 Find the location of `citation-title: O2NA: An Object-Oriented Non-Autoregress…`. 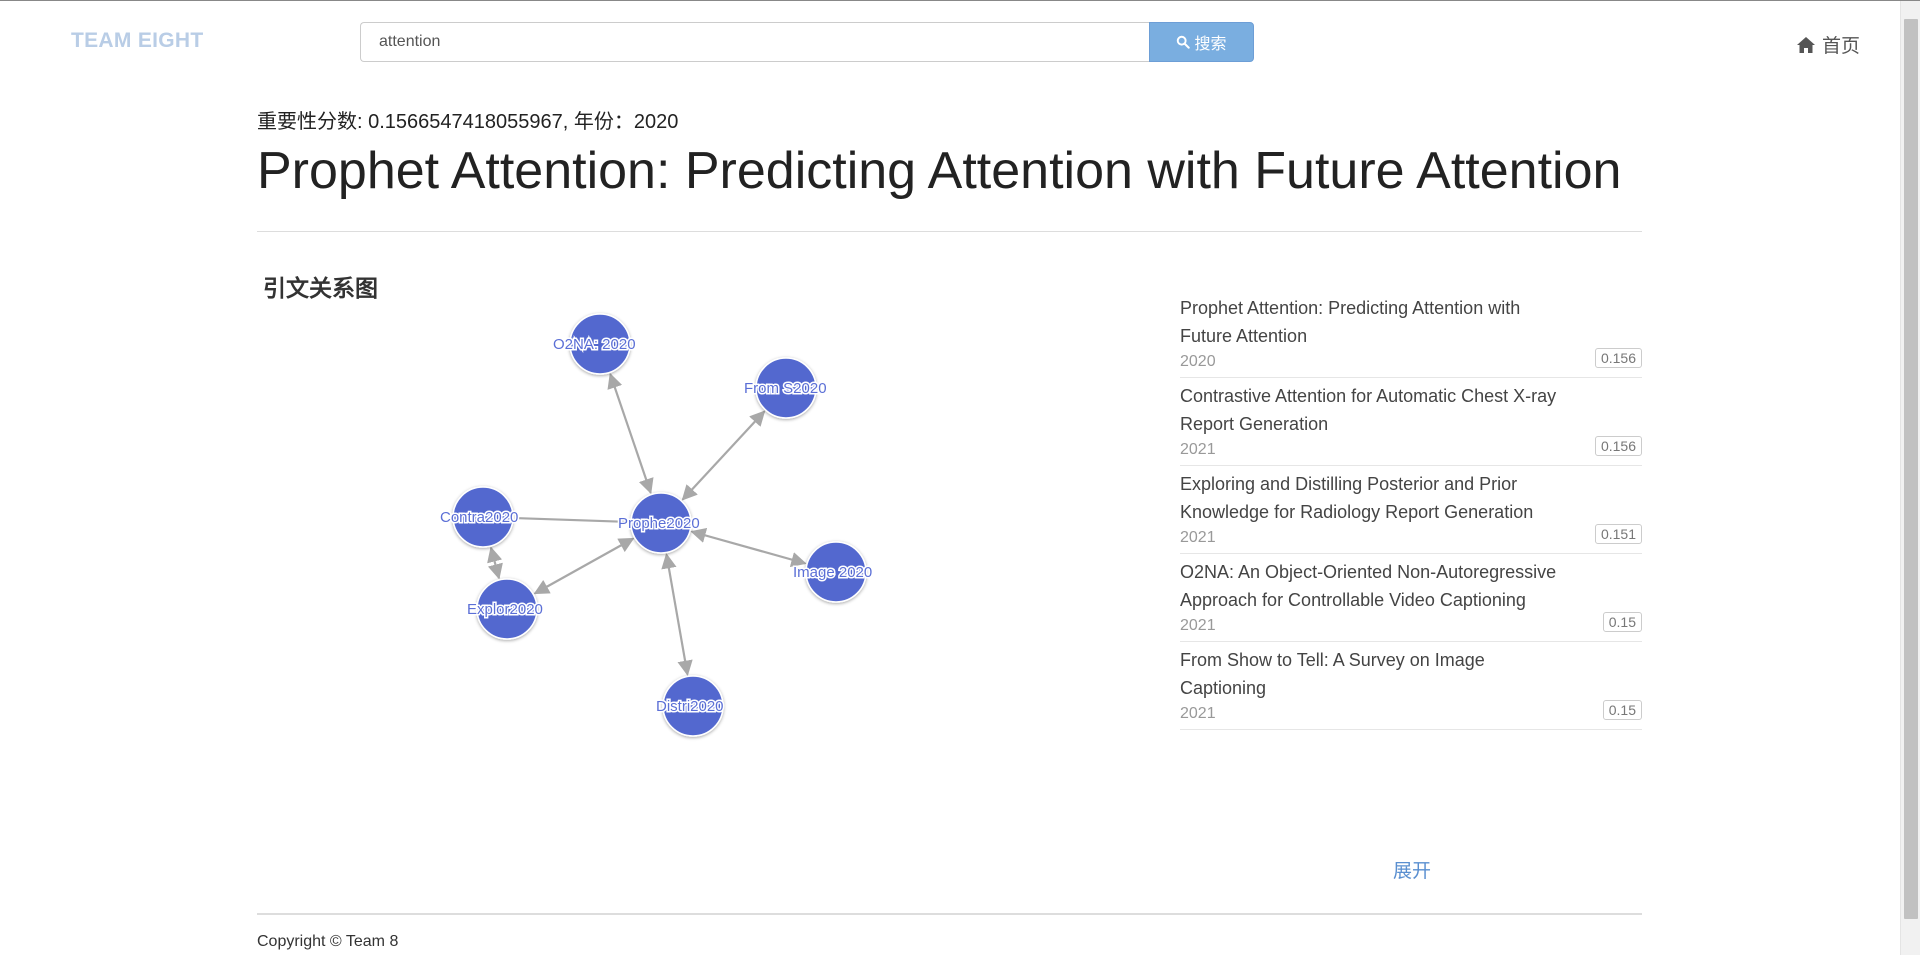

citation-title: O2NA: An Object-Oriented Non-Autoregress… is located at coordinates (1370, 586).